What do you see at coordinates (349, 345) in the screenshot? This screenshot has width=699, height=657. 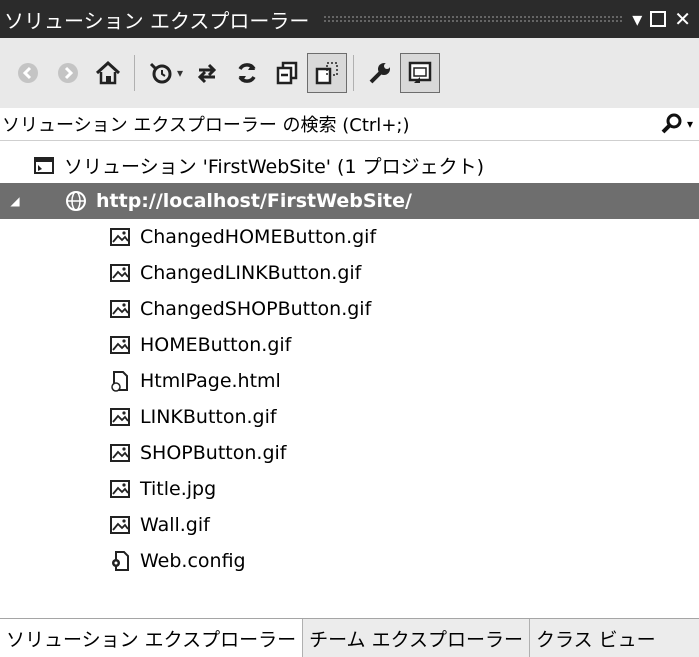 I see `tree-row-file: HOMEButton.gif` at bounding box center [349, 345].